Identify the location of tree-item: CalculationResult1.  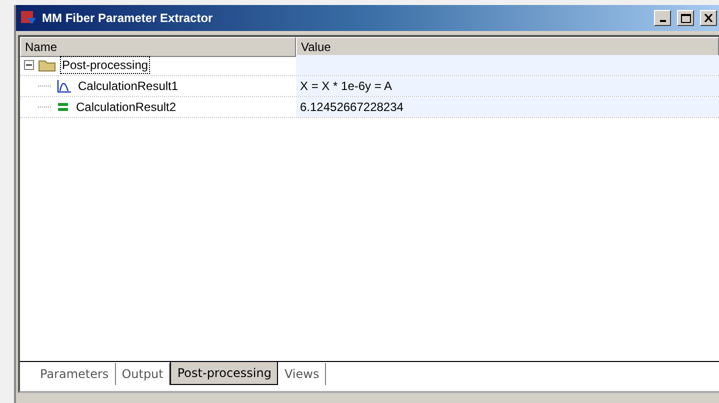
(128, 86).